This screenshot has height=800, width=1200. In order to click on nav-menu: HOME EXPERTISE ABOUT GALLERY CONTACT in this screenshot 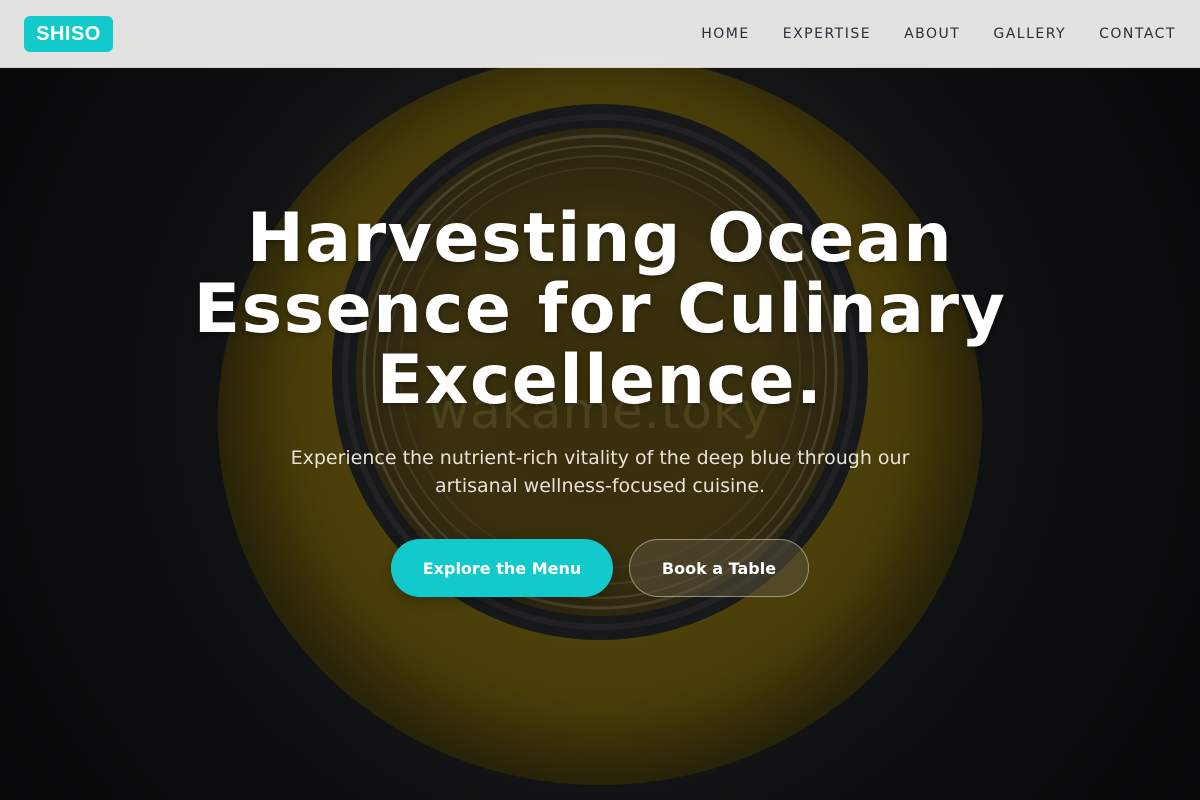, I will do `click(938, 34)`.